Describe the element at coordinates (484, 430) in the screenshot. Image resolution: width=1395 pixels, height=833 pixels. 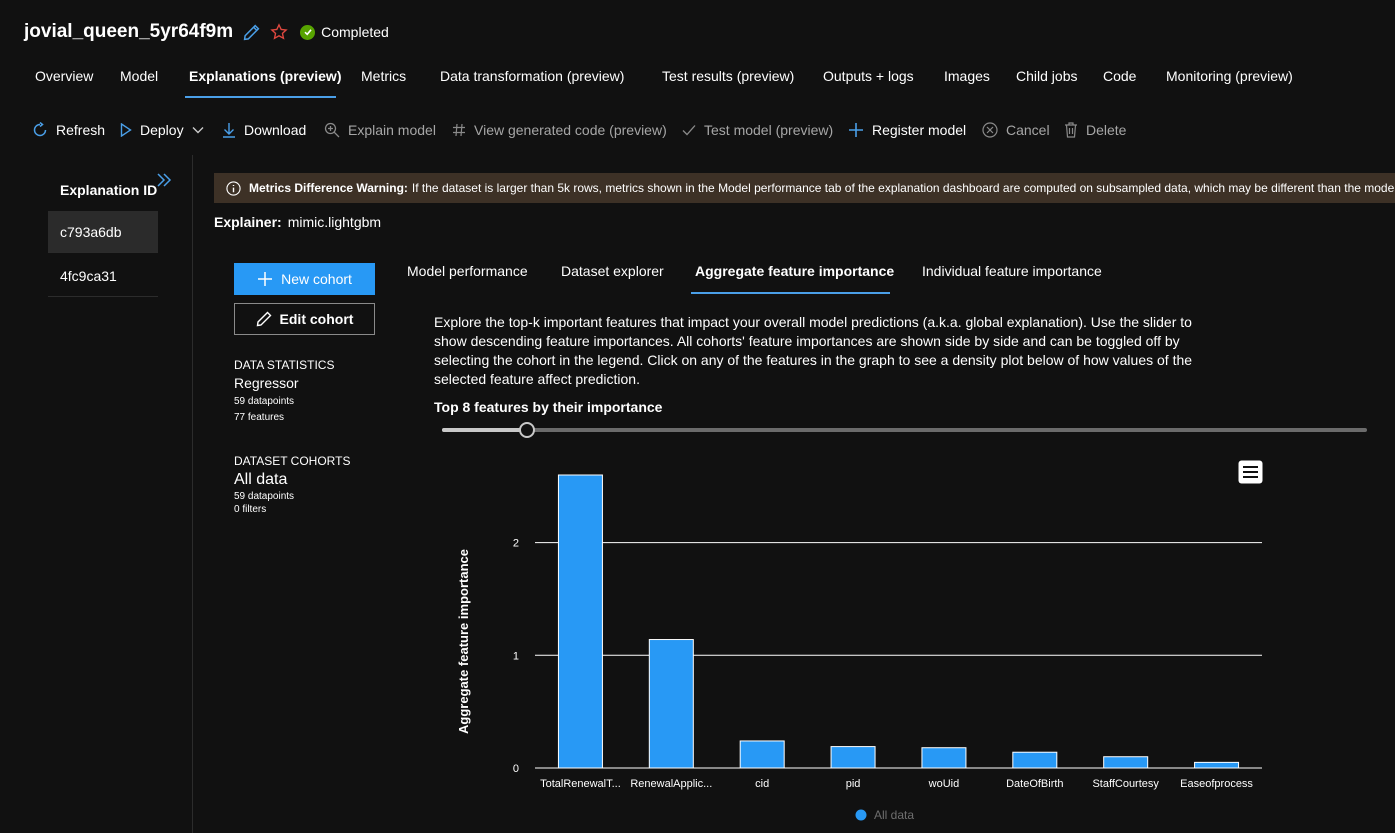
I see `slider-fill` at that location.